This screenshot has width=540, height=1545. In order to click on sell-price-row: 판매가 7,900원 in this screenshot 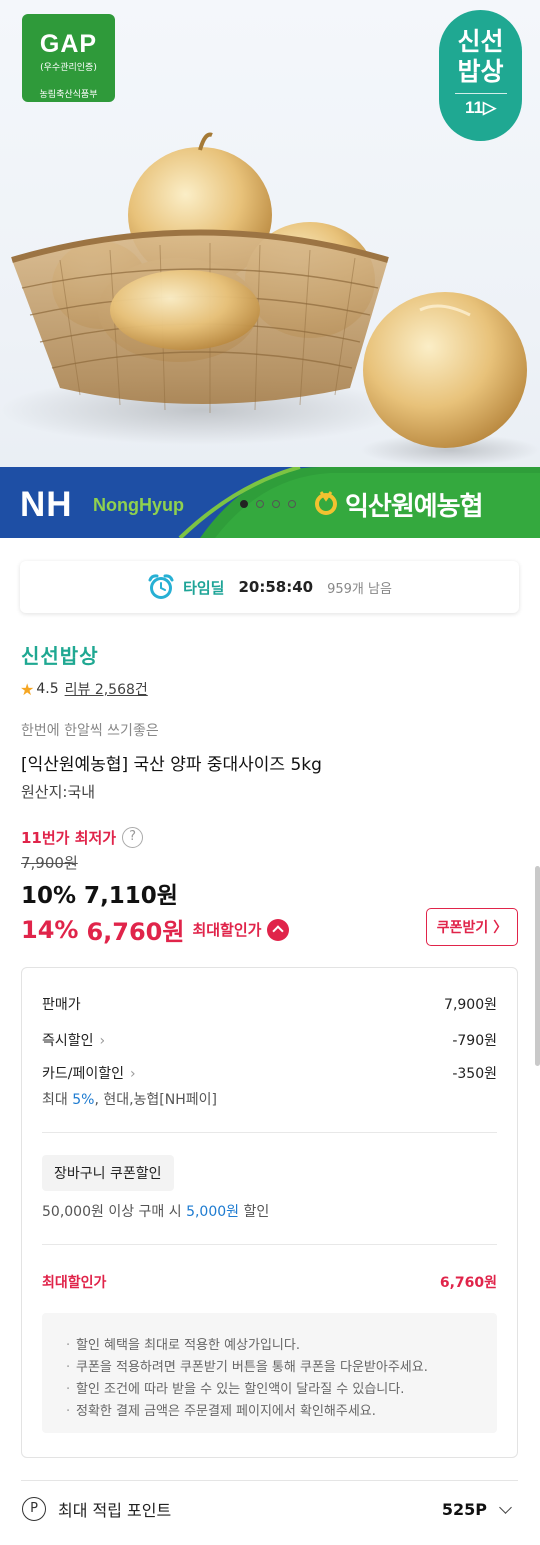, I will do `click(269, 1004)`.